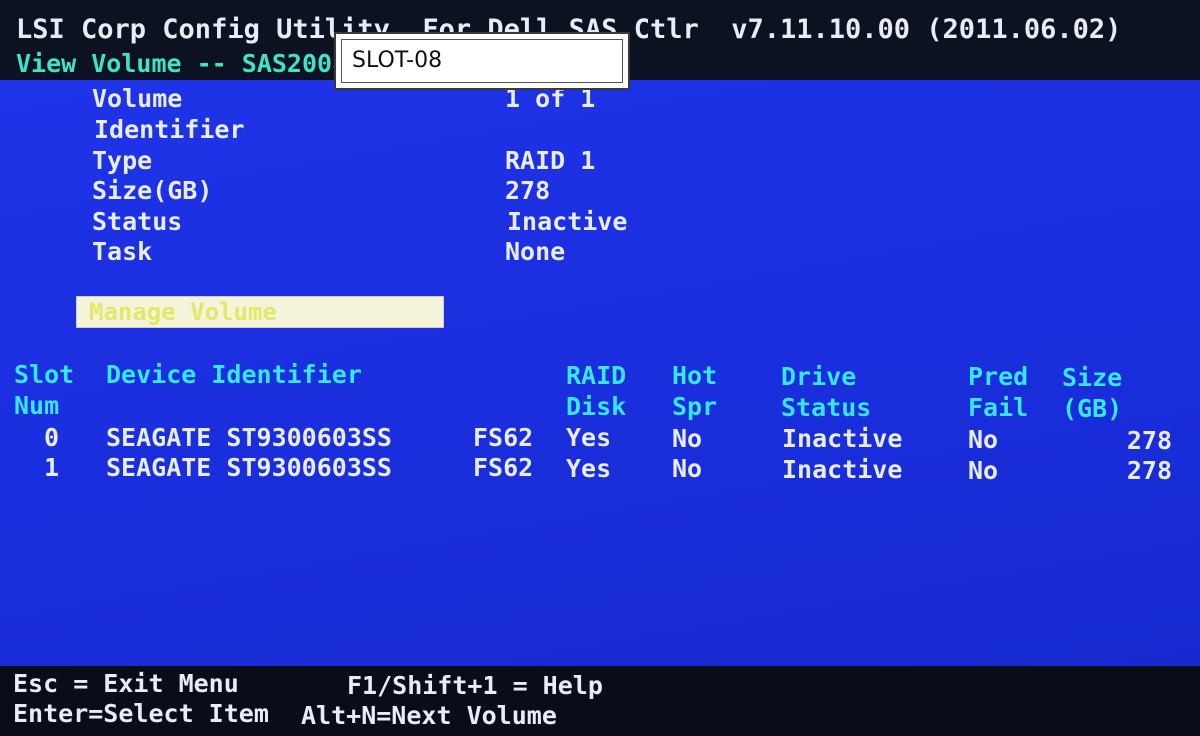 This screenshot has height=736, width=1200. What do you see at coordinates (998, 376) in the screenshot?
I see `col-header-pred: Pred` at bounding box center [998, 376].